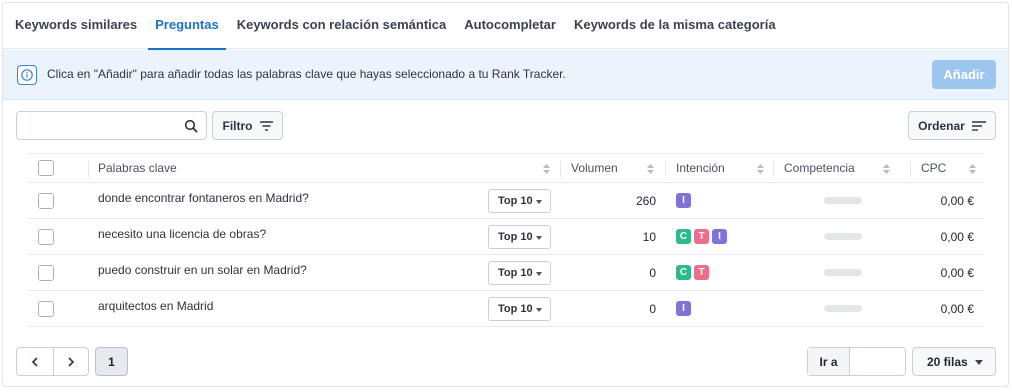 Image resolution: width=1012 pixels, height=392 pixels. What do you see at coordinates (933, 168) in the screenshot?
I see `column-header-cpc: CPC` at bounding box center [933, 168].